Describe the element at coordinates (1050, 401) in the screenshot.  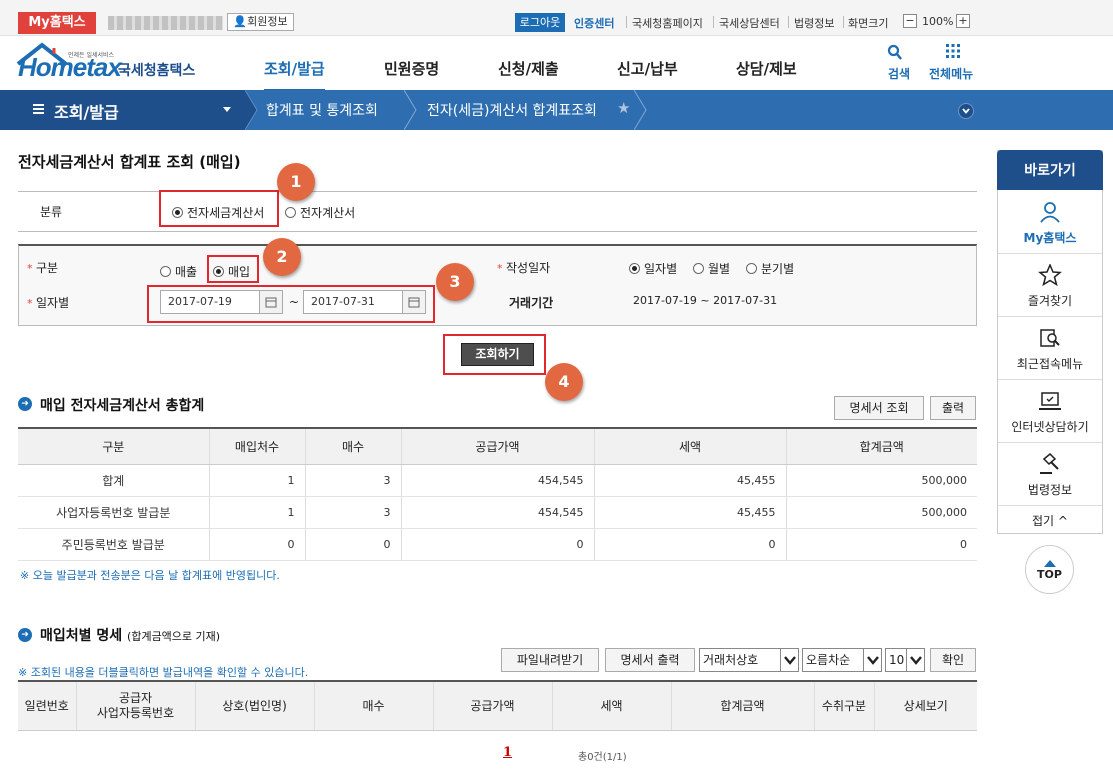
I see `laptop-icon` at that location.